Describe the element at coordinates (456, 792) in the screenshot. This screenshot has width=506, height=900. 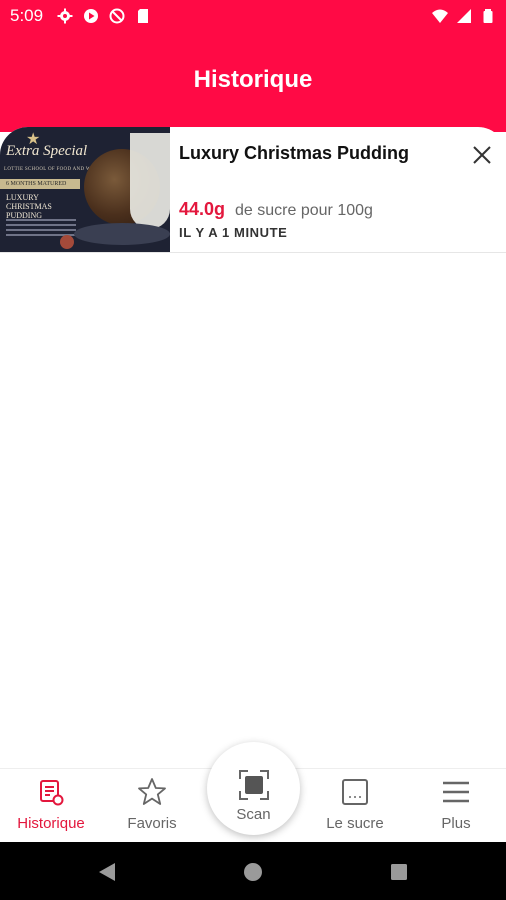
I see `menu-icon` at that location.